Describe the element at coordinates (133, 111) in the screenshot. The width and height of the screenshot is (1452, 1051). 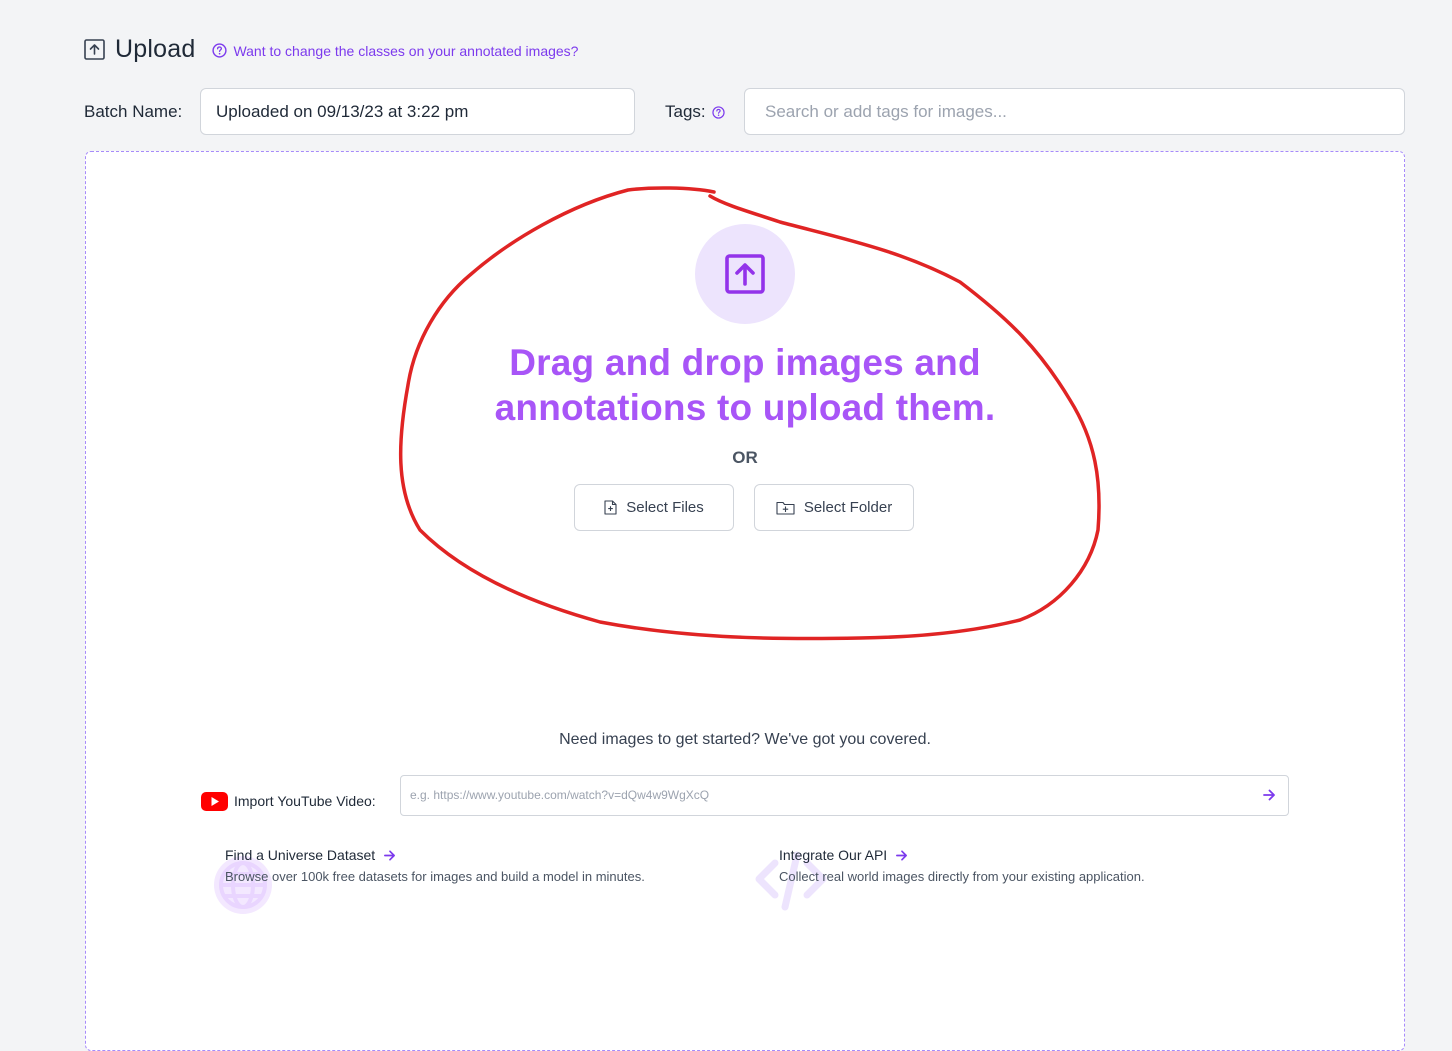
I see `batch-name-label: Batch Name:` at that location.